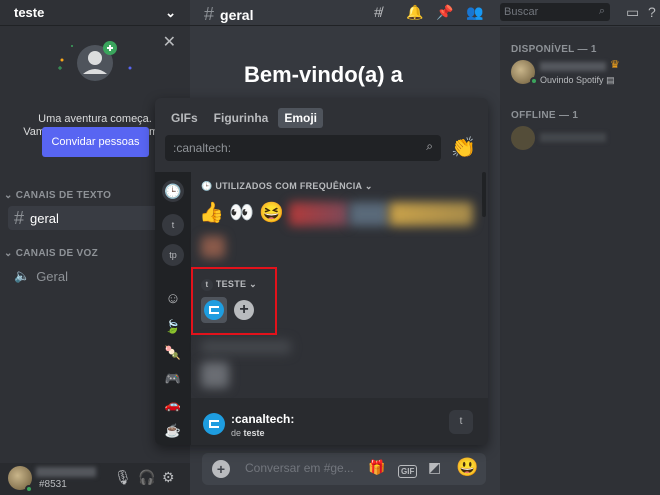  Describe the element at coordinates (22, 275) in the screenshot. I see `speaker-icon: 🔈` at that location.